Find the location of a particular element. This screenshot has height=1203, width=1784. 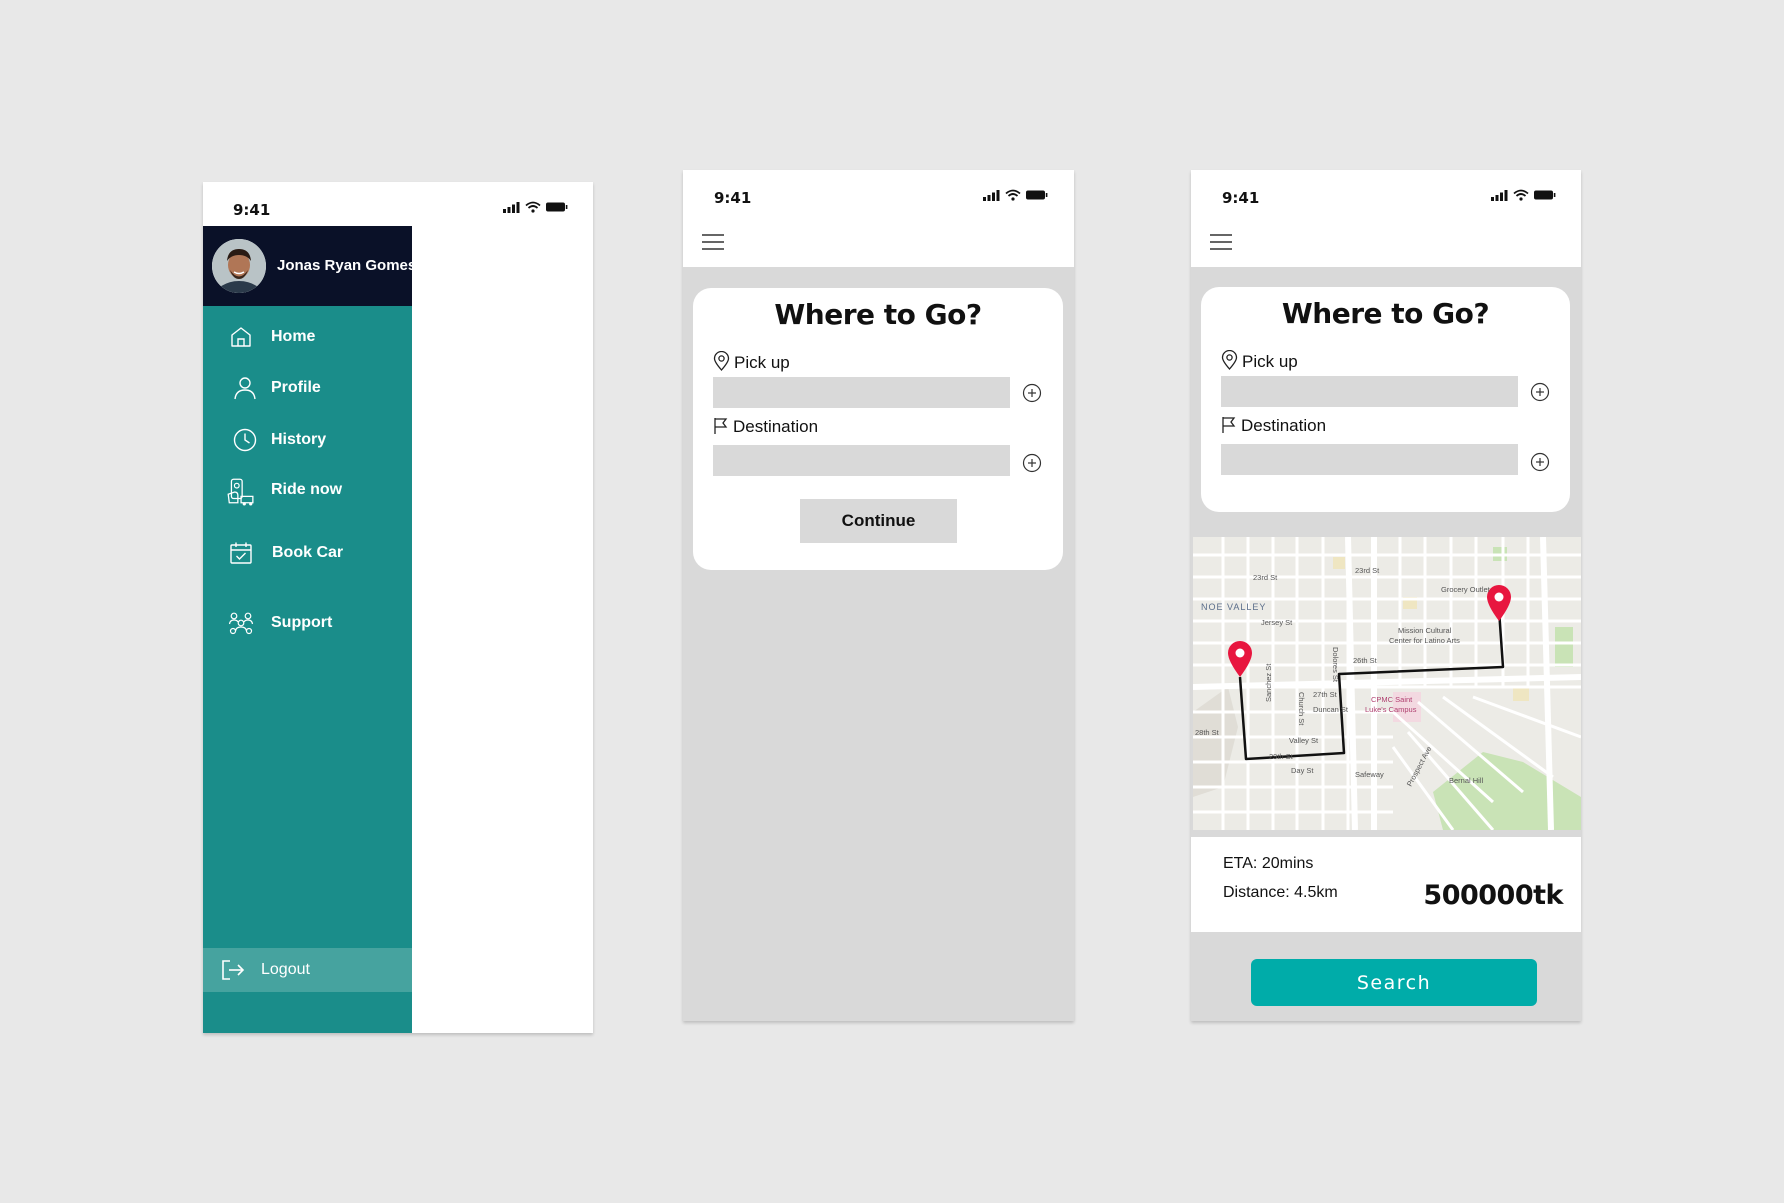

map-label: Day St is located at coordinates (1302, 770).